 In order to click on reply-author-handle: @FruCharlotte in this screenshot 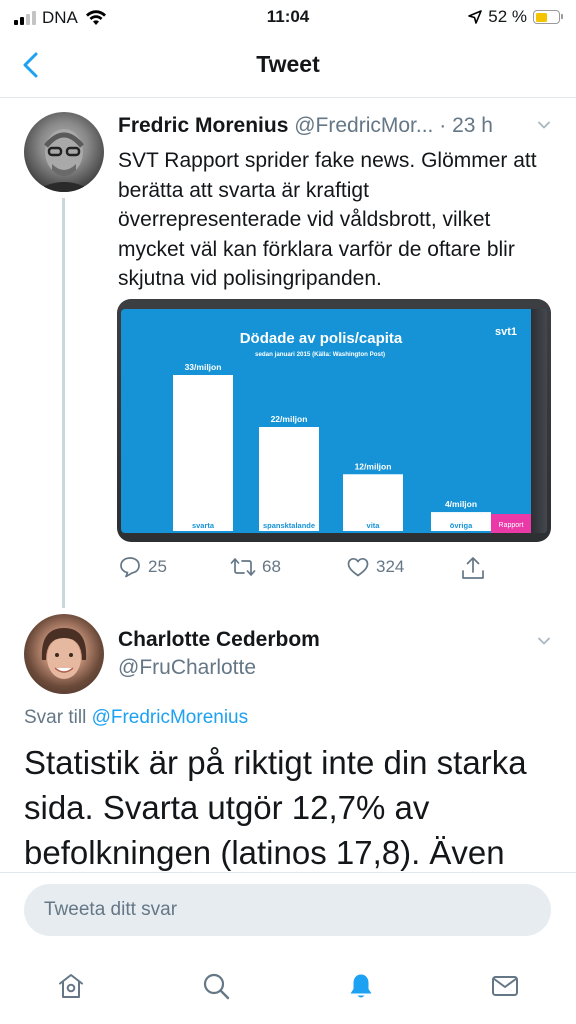, I will do `click(187, 668)`.